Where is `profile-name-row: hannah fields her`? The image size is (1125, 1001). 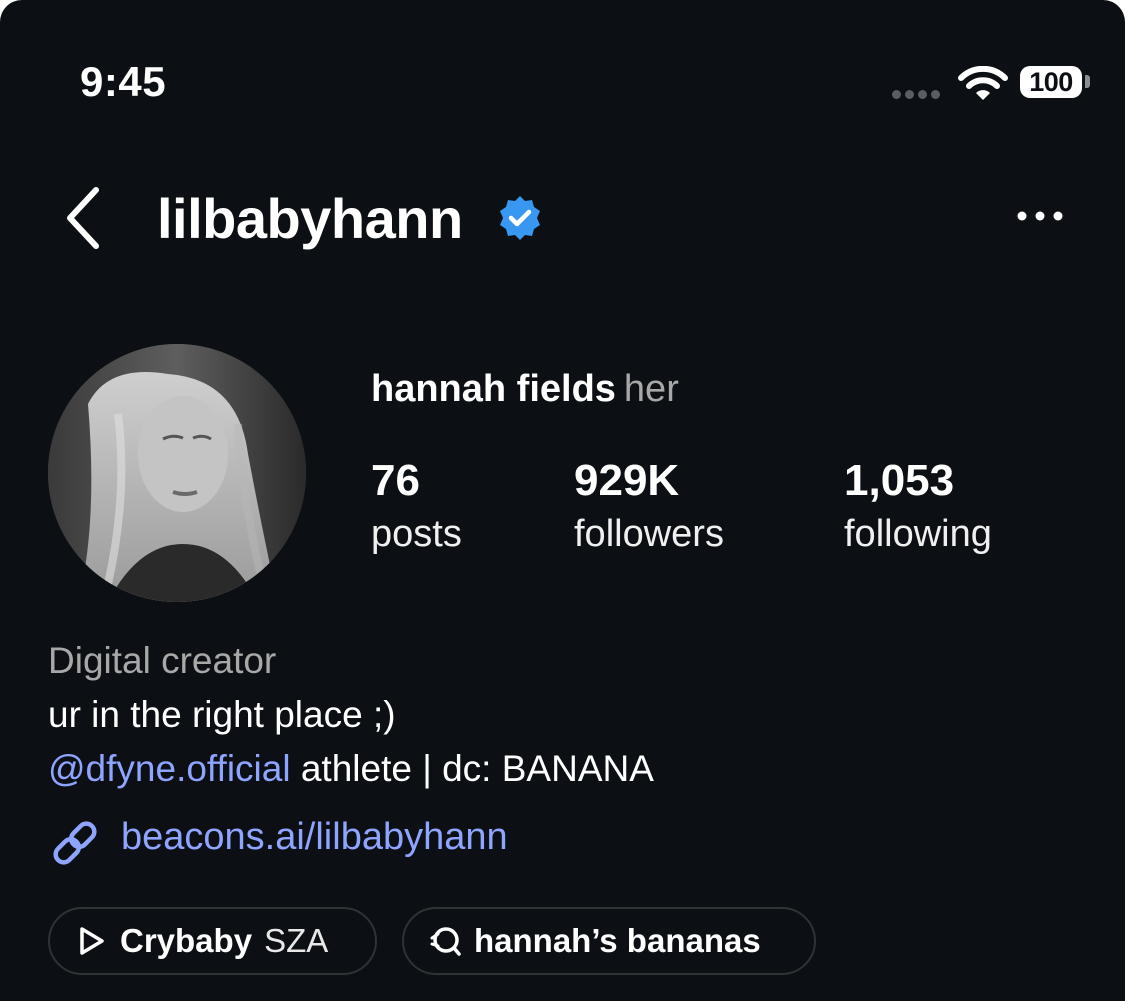 profile-name-row: hannah fields her is located at coordinates (525, 389).